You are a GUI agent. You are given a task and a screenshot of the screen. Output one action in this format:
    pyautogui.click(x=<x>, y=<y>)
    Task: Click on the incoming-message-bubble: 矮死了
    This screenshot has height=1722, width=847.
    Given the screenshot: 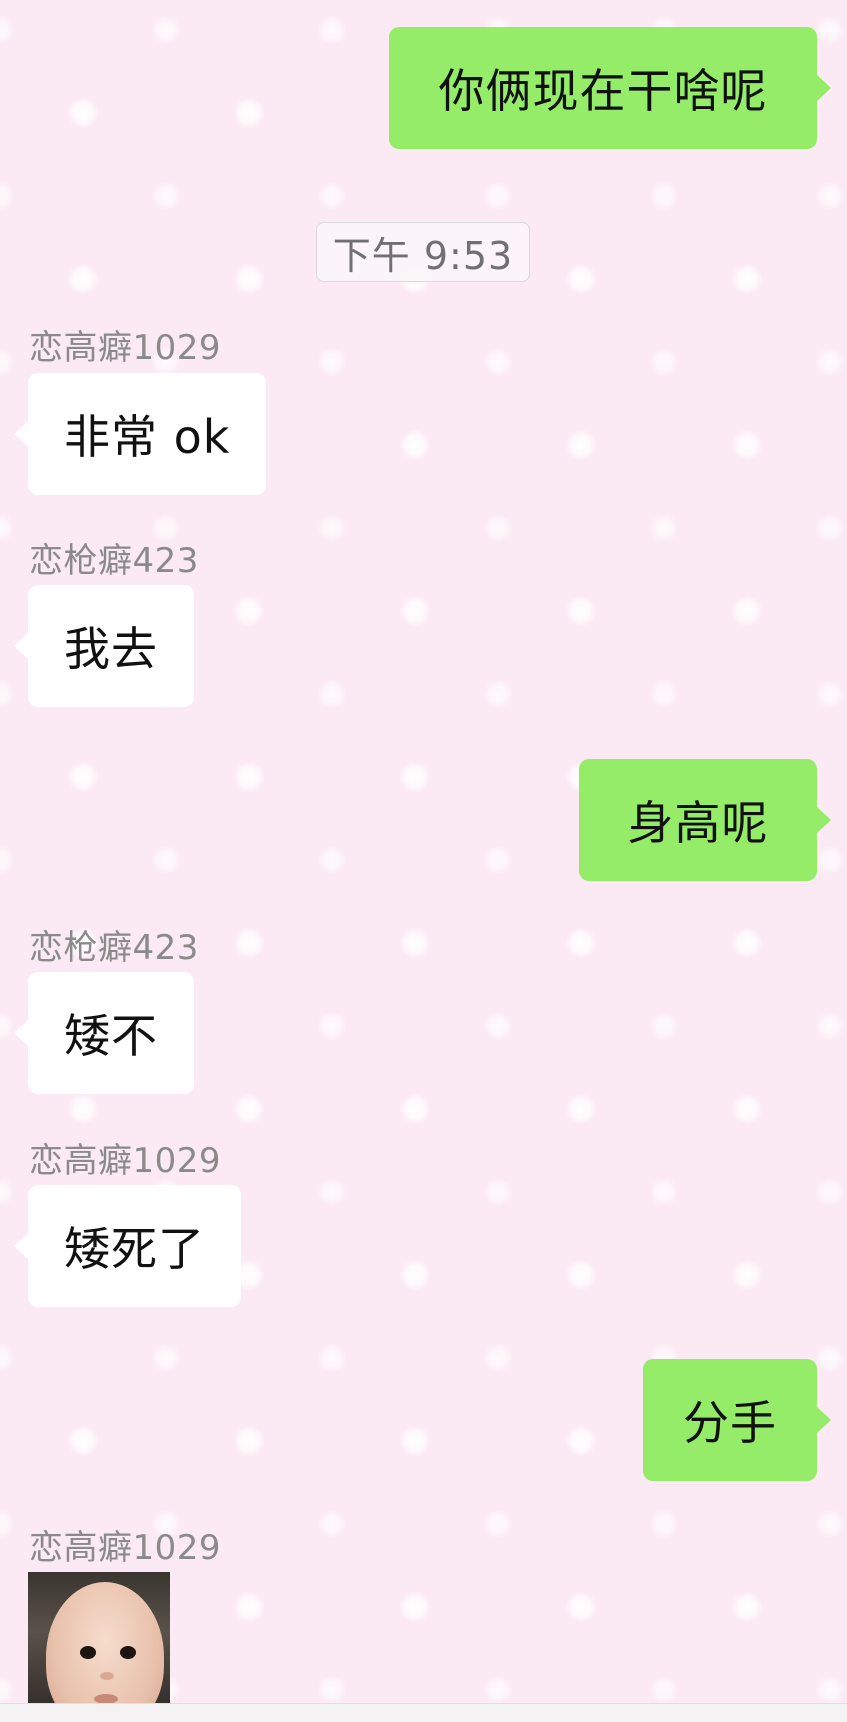 What is the action you would take?
    pyautogui.click(x=127, y=1246)
    